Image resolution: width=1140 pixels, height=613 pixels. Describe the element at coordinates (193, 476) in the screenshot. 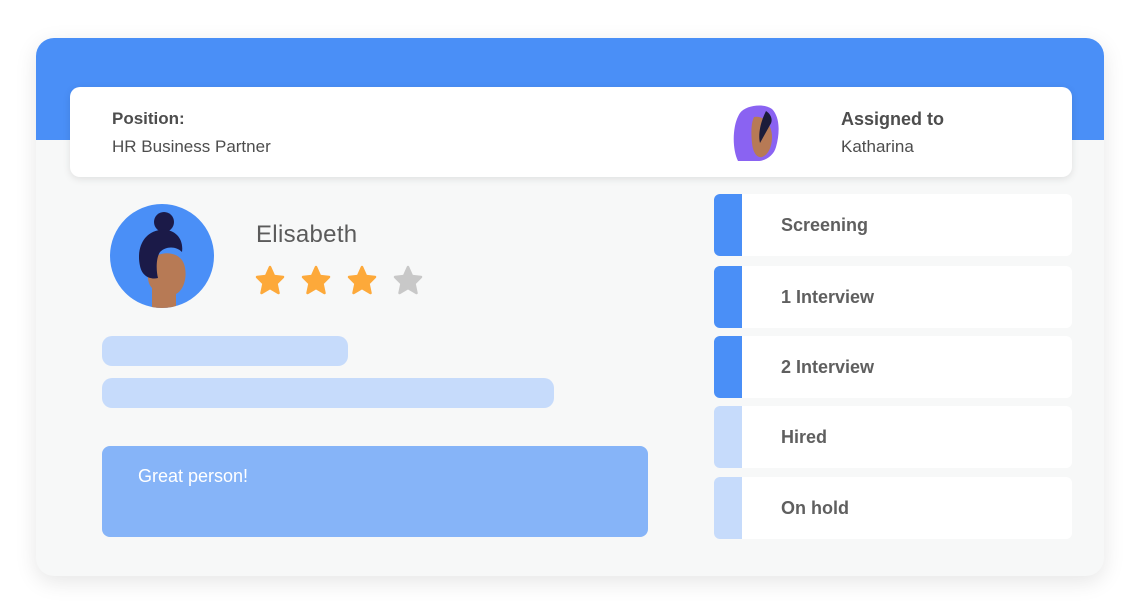

I see `note-text: Great person!` at that location.